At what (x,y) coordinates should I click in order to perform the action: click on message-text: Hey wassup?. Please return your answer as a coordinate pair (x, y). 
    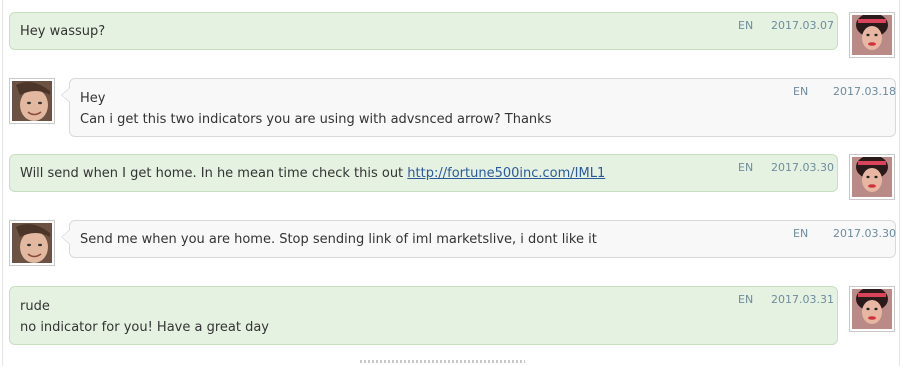
    Looking at the image, I should click on (63, 31).